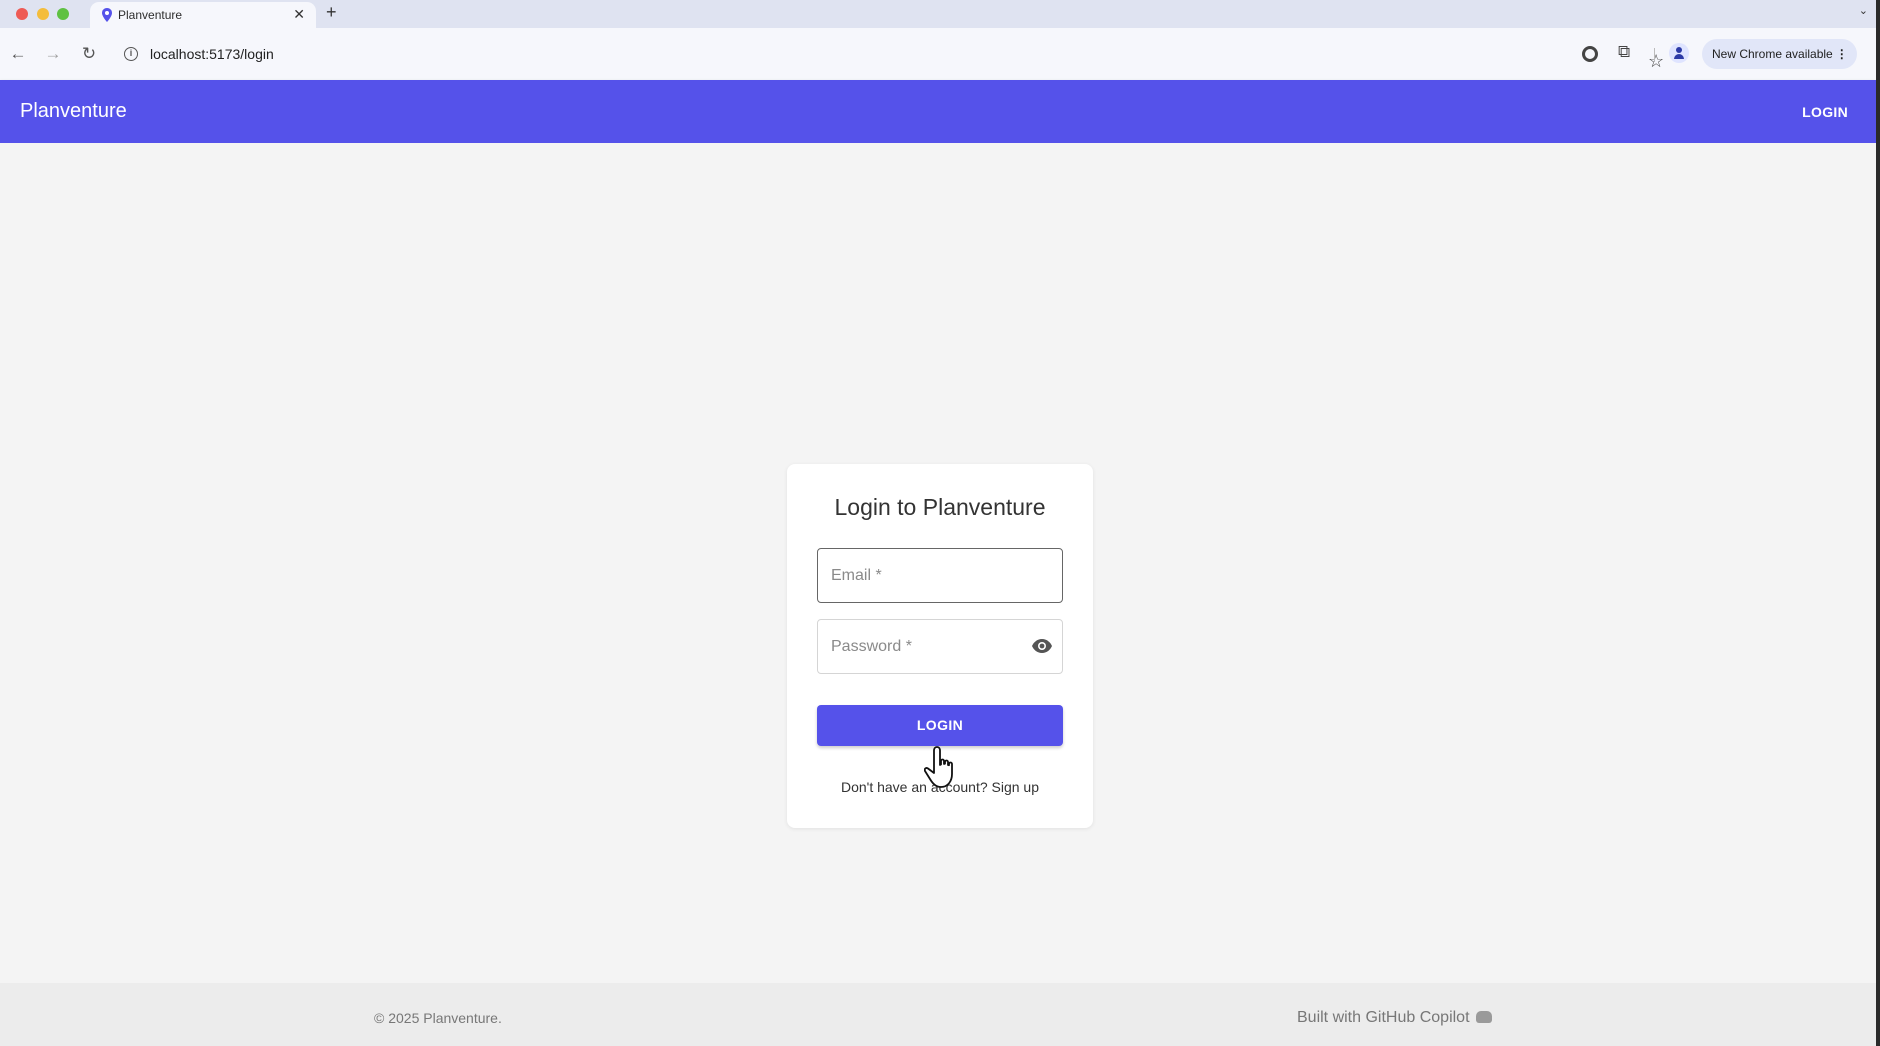 This screenshot has width=1880, height=1046. I want to click on new-tab-button: +, so click(331, 12).